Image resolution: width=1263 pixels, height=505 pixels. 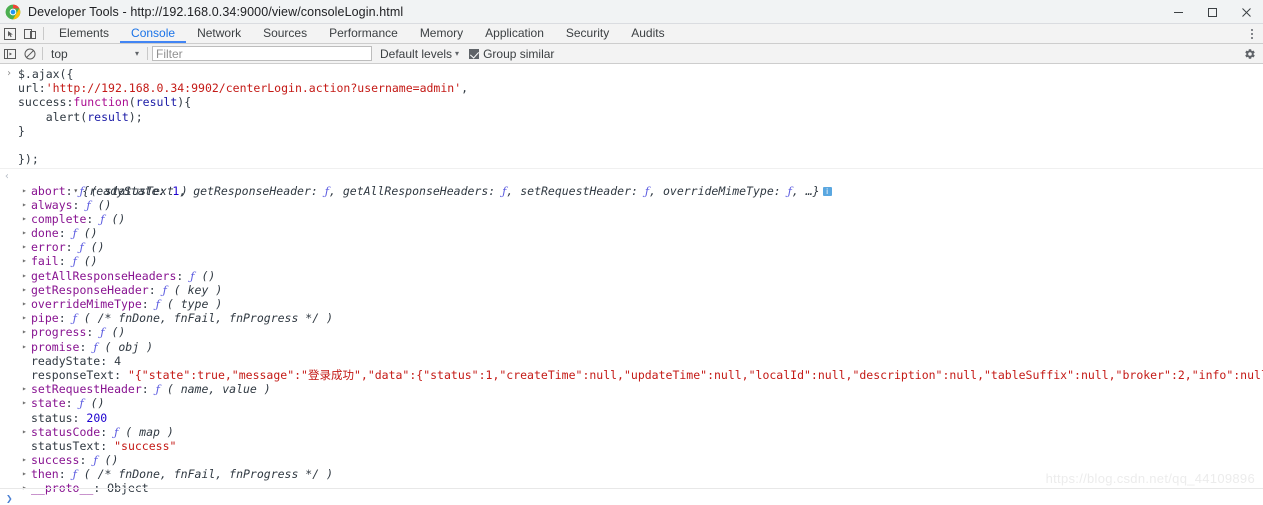 What do you see at coordinates (55, 346) in the screenshot?
I see `property-name: promise` at bounding box center [55, 346].